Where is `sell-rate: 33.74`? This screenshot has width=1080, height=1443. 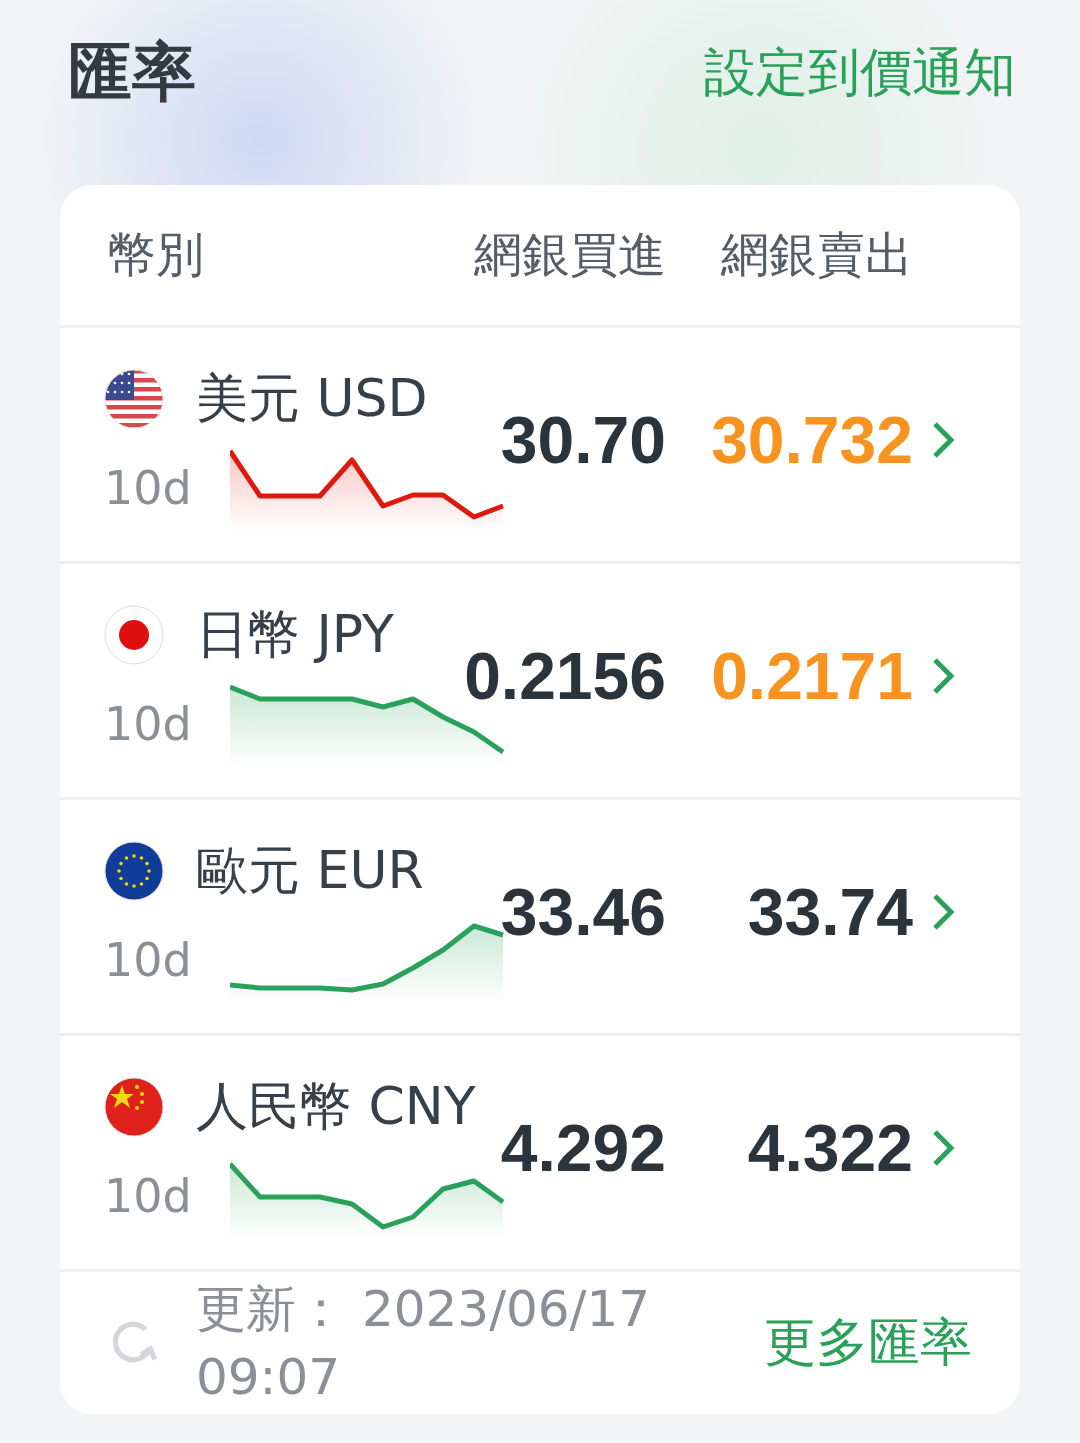 sell-rate: 33.74 is located at coordinates (829, 911).